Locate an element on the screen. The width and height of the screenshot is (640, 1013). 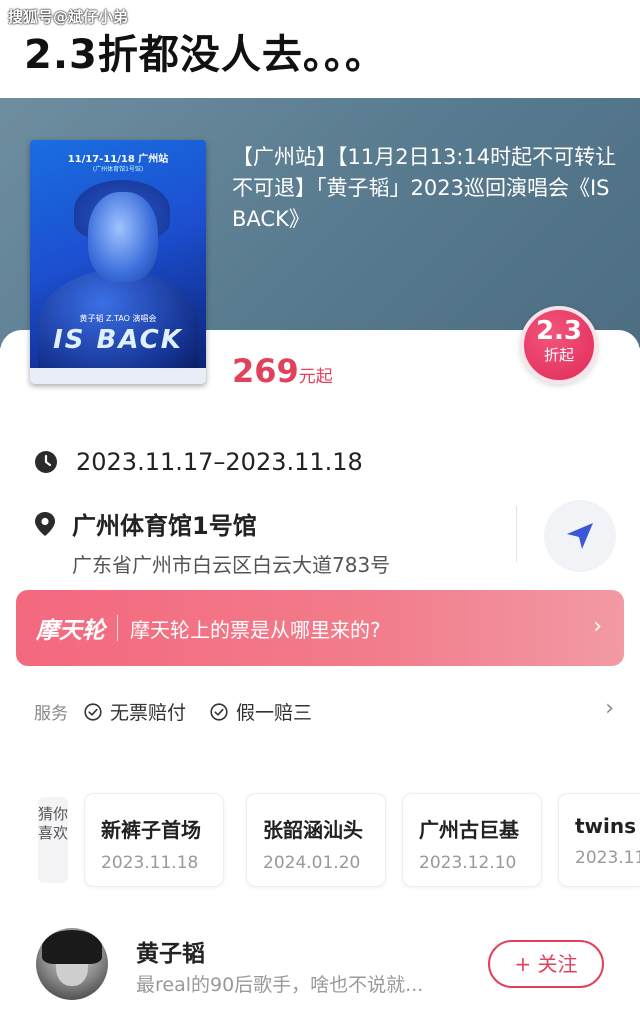
recommend-date: 2023.11 is located at coordinates (607, 858).